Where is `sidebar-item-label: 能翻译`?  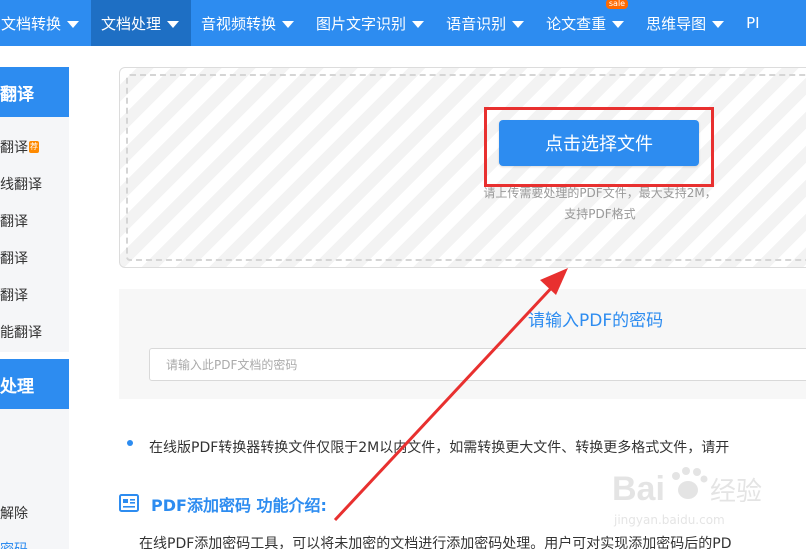
sidebar-item-label: 能翻译 is located at coordinates (21, 333).